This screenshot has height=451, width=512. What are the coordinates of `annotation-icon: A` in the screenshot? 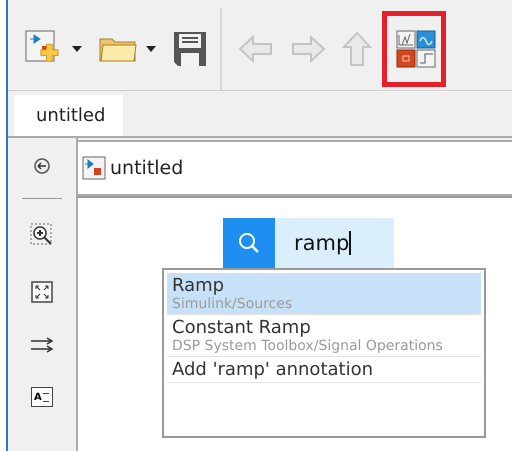 It's located at (42, 397).